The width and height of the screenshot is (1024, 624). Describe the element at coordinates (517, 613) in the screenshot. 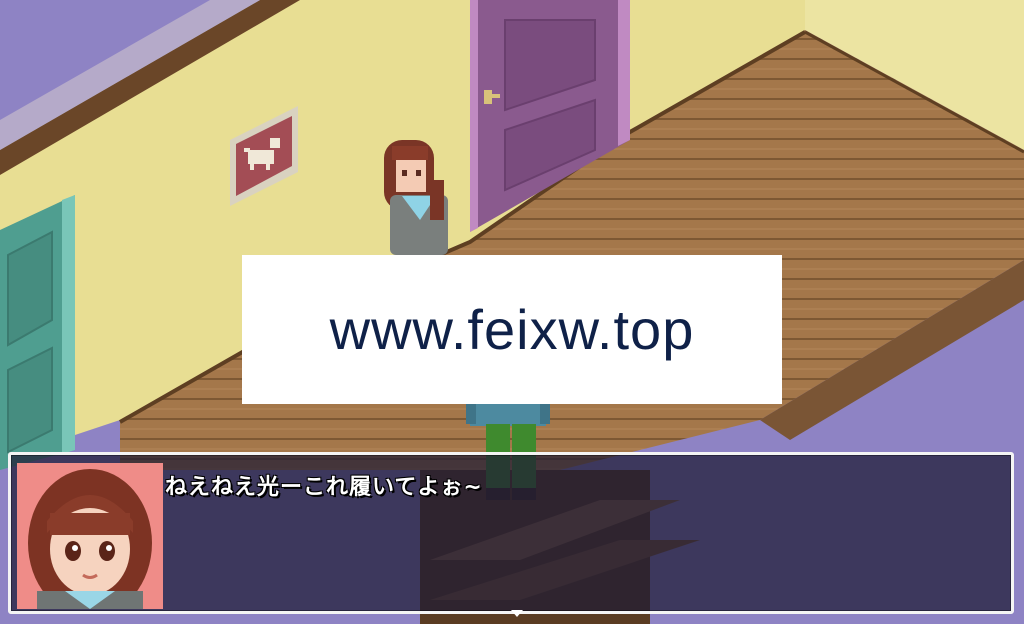

I see `continue-arrow-icon` at that location.